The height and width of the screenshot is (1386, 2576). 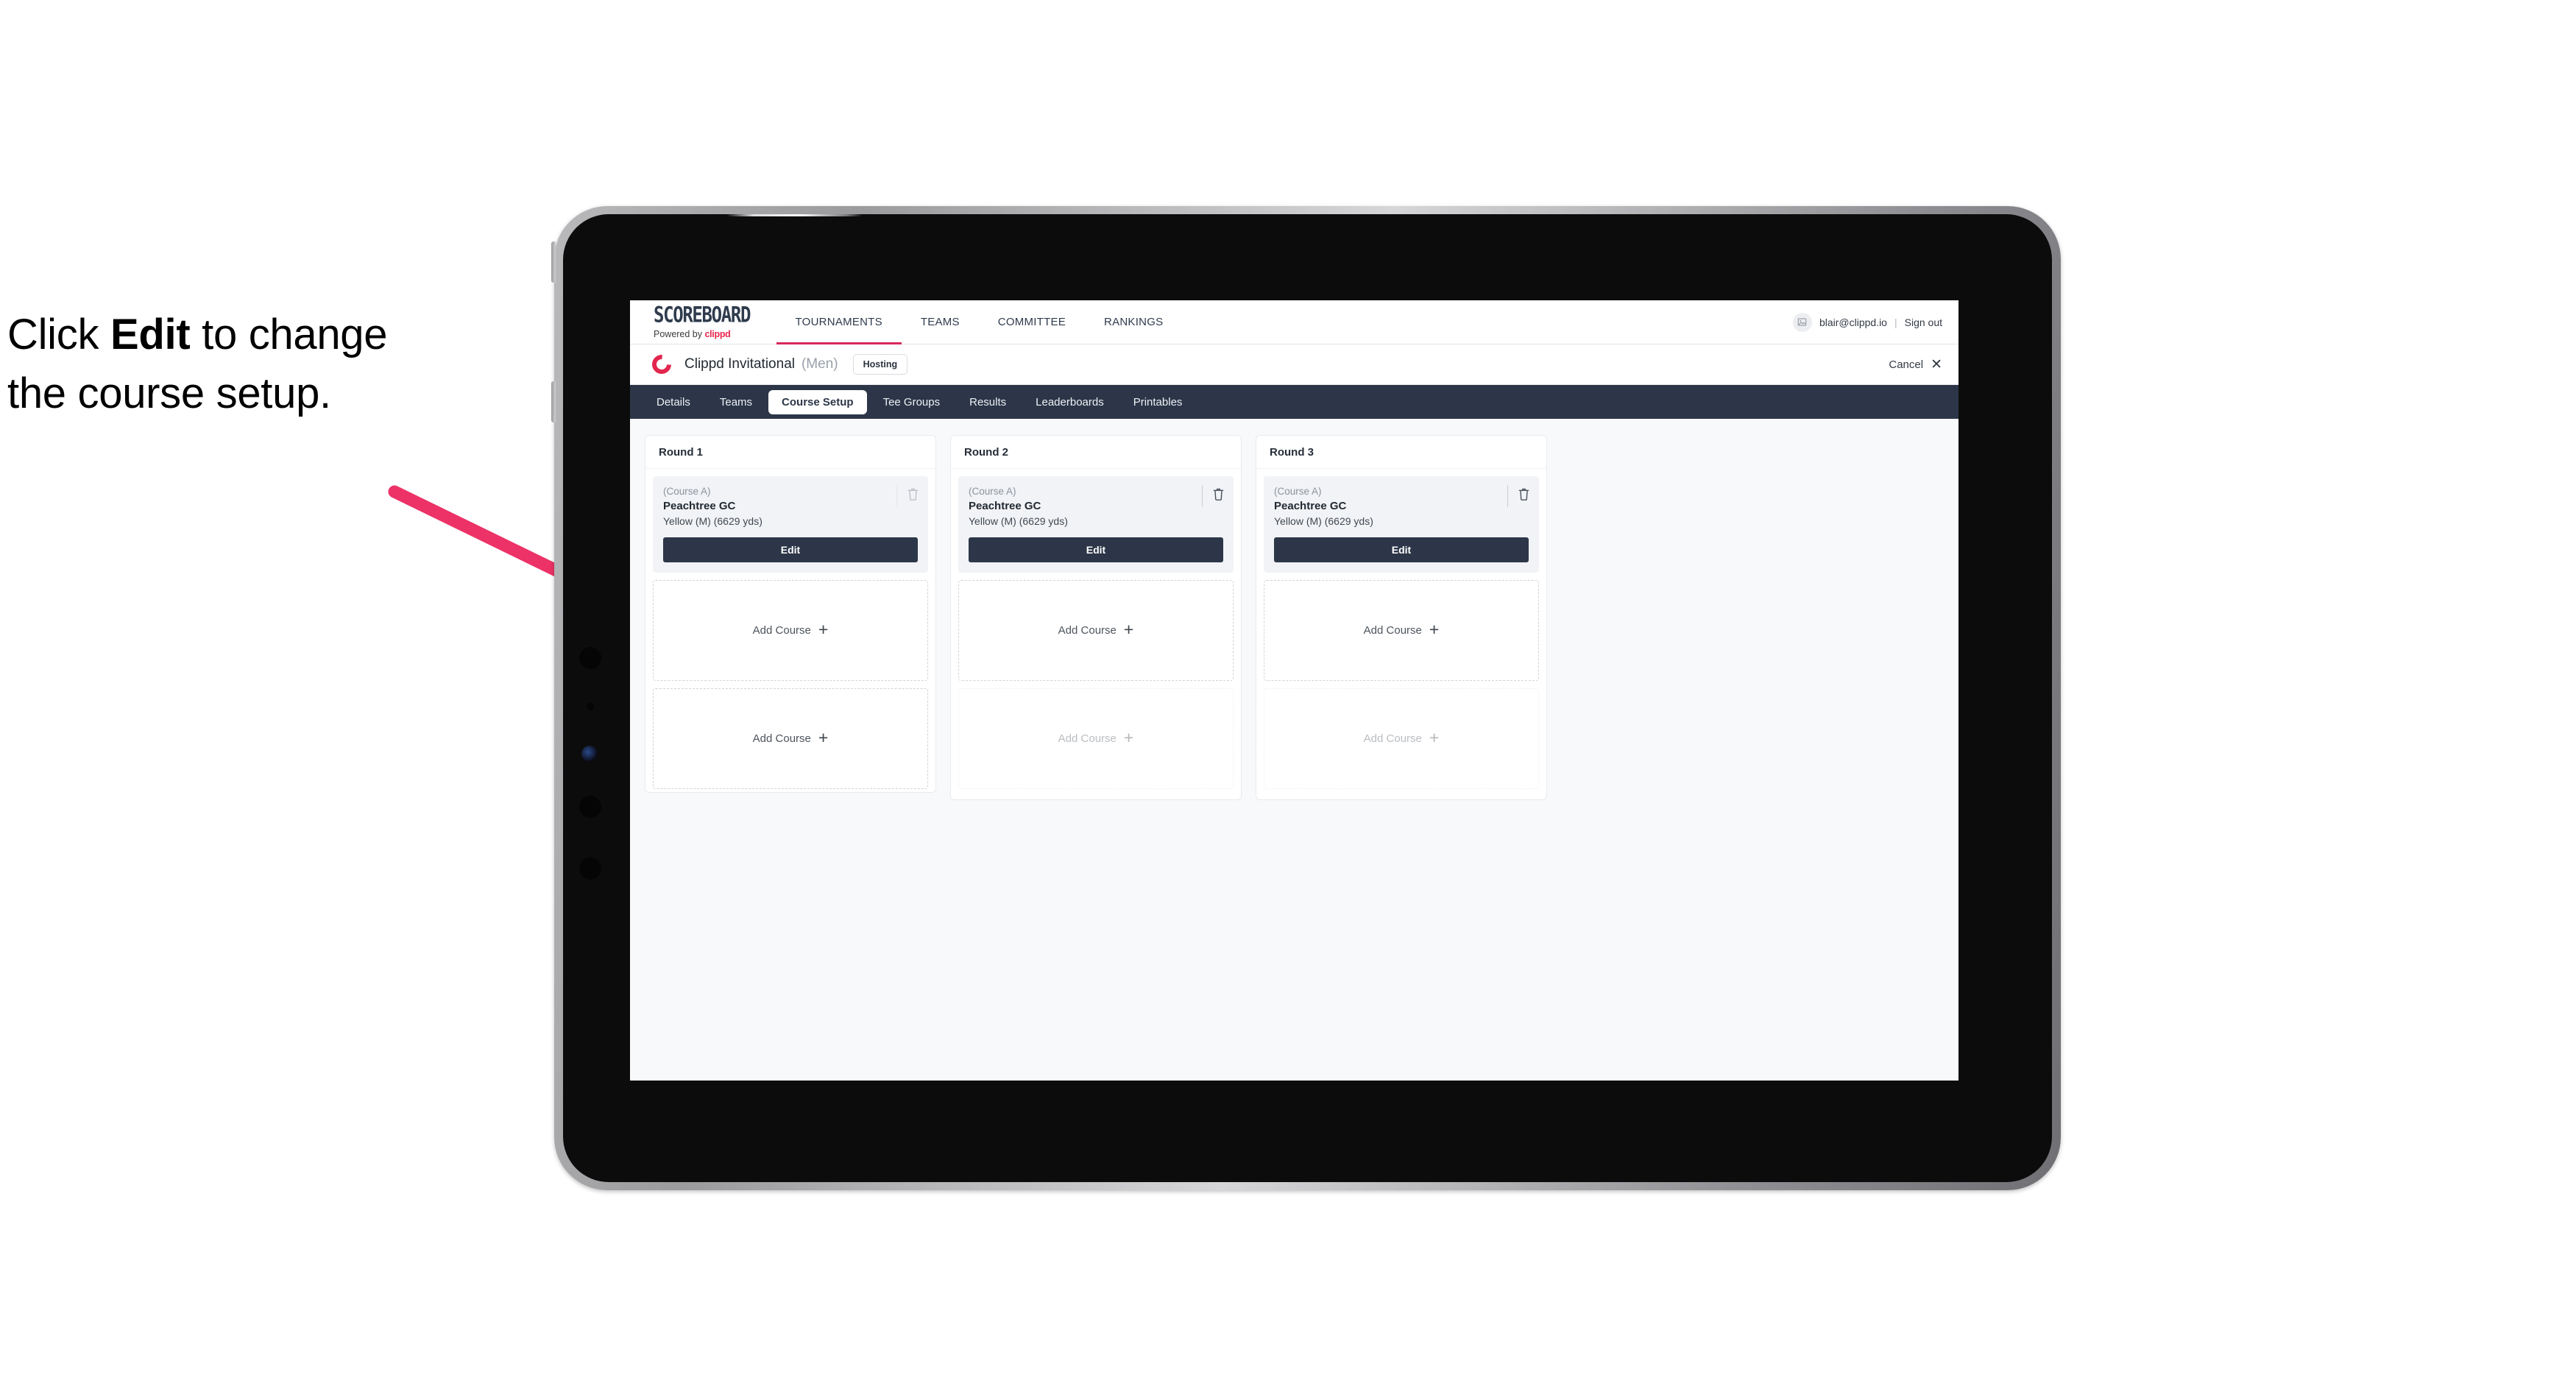 I want to click on cancel-button: Cancel ✕, so click(x=1915, y=365).